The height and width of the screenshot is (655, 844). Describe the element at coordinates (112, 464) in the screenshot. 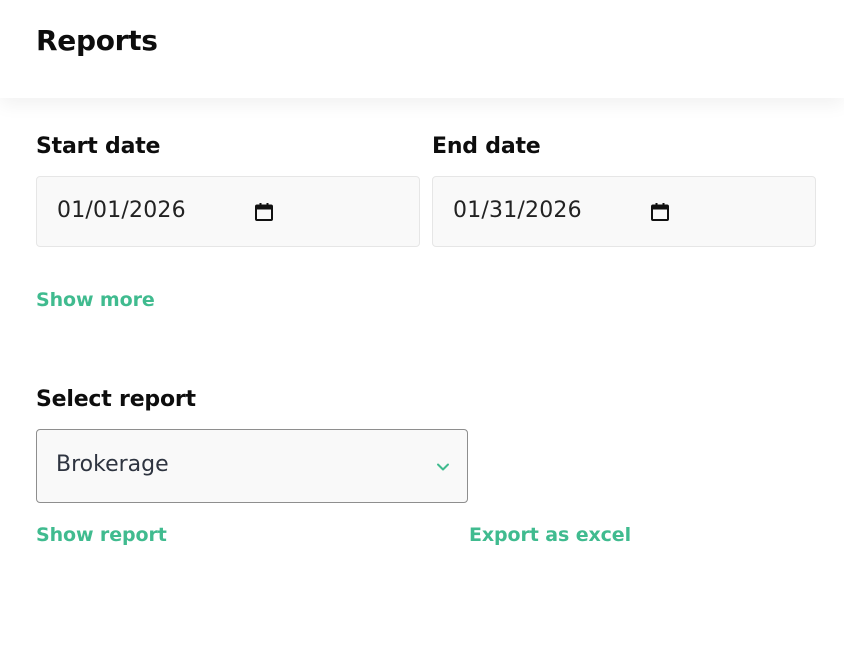

I see `report-select-value: Brokerage` at that location.